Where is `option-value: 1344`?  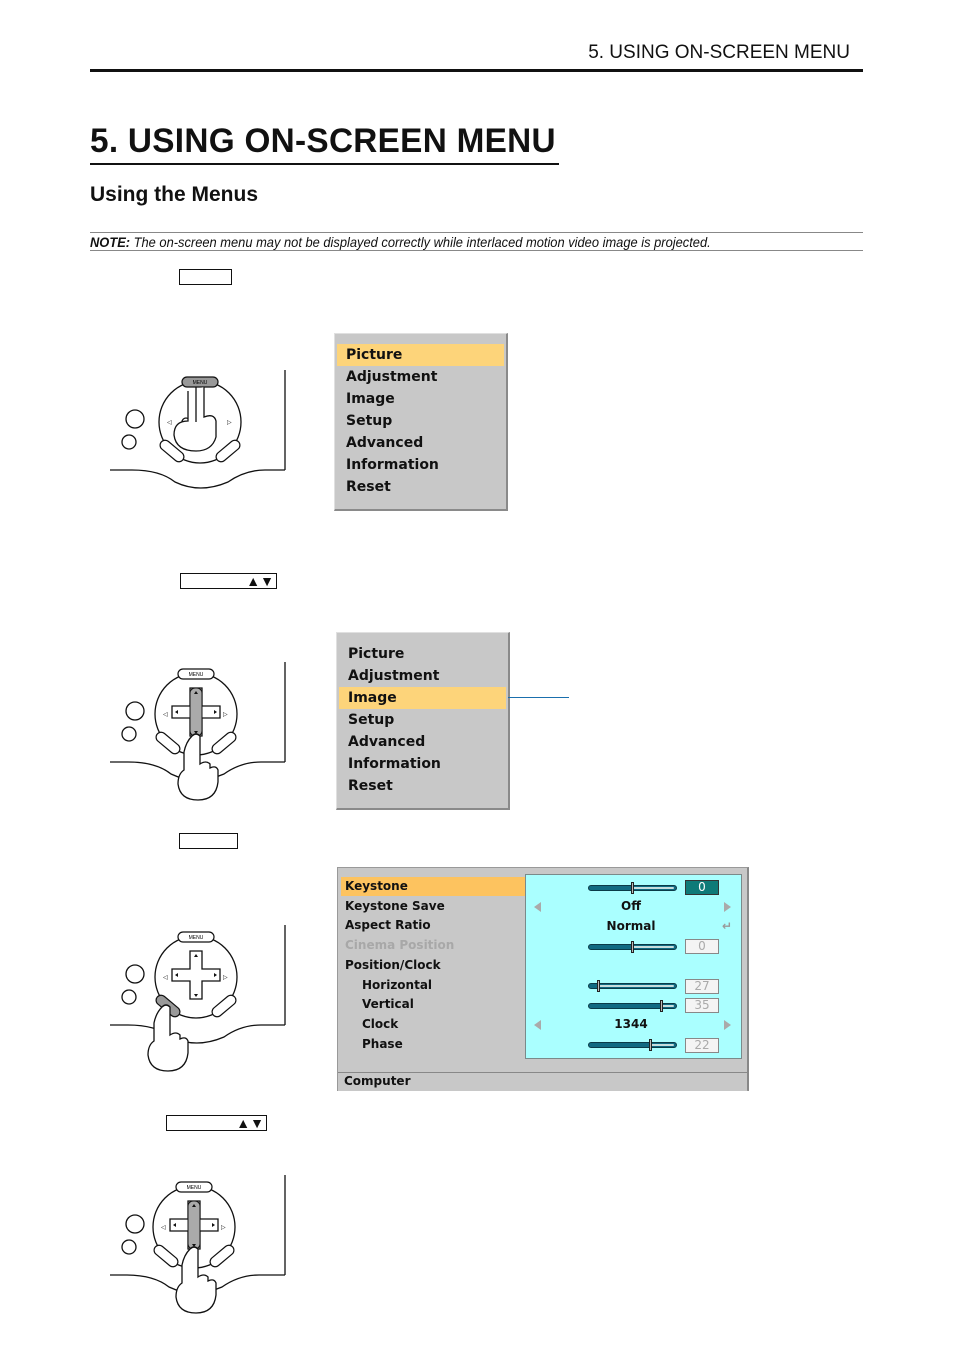
option-value: 1344 is located at coordinates (631, 1024).